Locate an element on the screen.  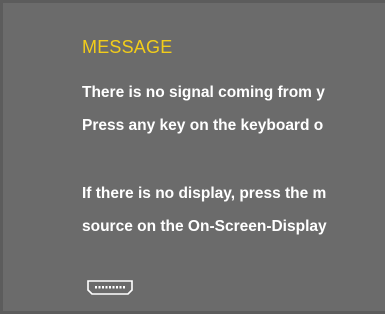
osd-message-line-3: If there is no display, press the m is located at coordinates (204, 193).